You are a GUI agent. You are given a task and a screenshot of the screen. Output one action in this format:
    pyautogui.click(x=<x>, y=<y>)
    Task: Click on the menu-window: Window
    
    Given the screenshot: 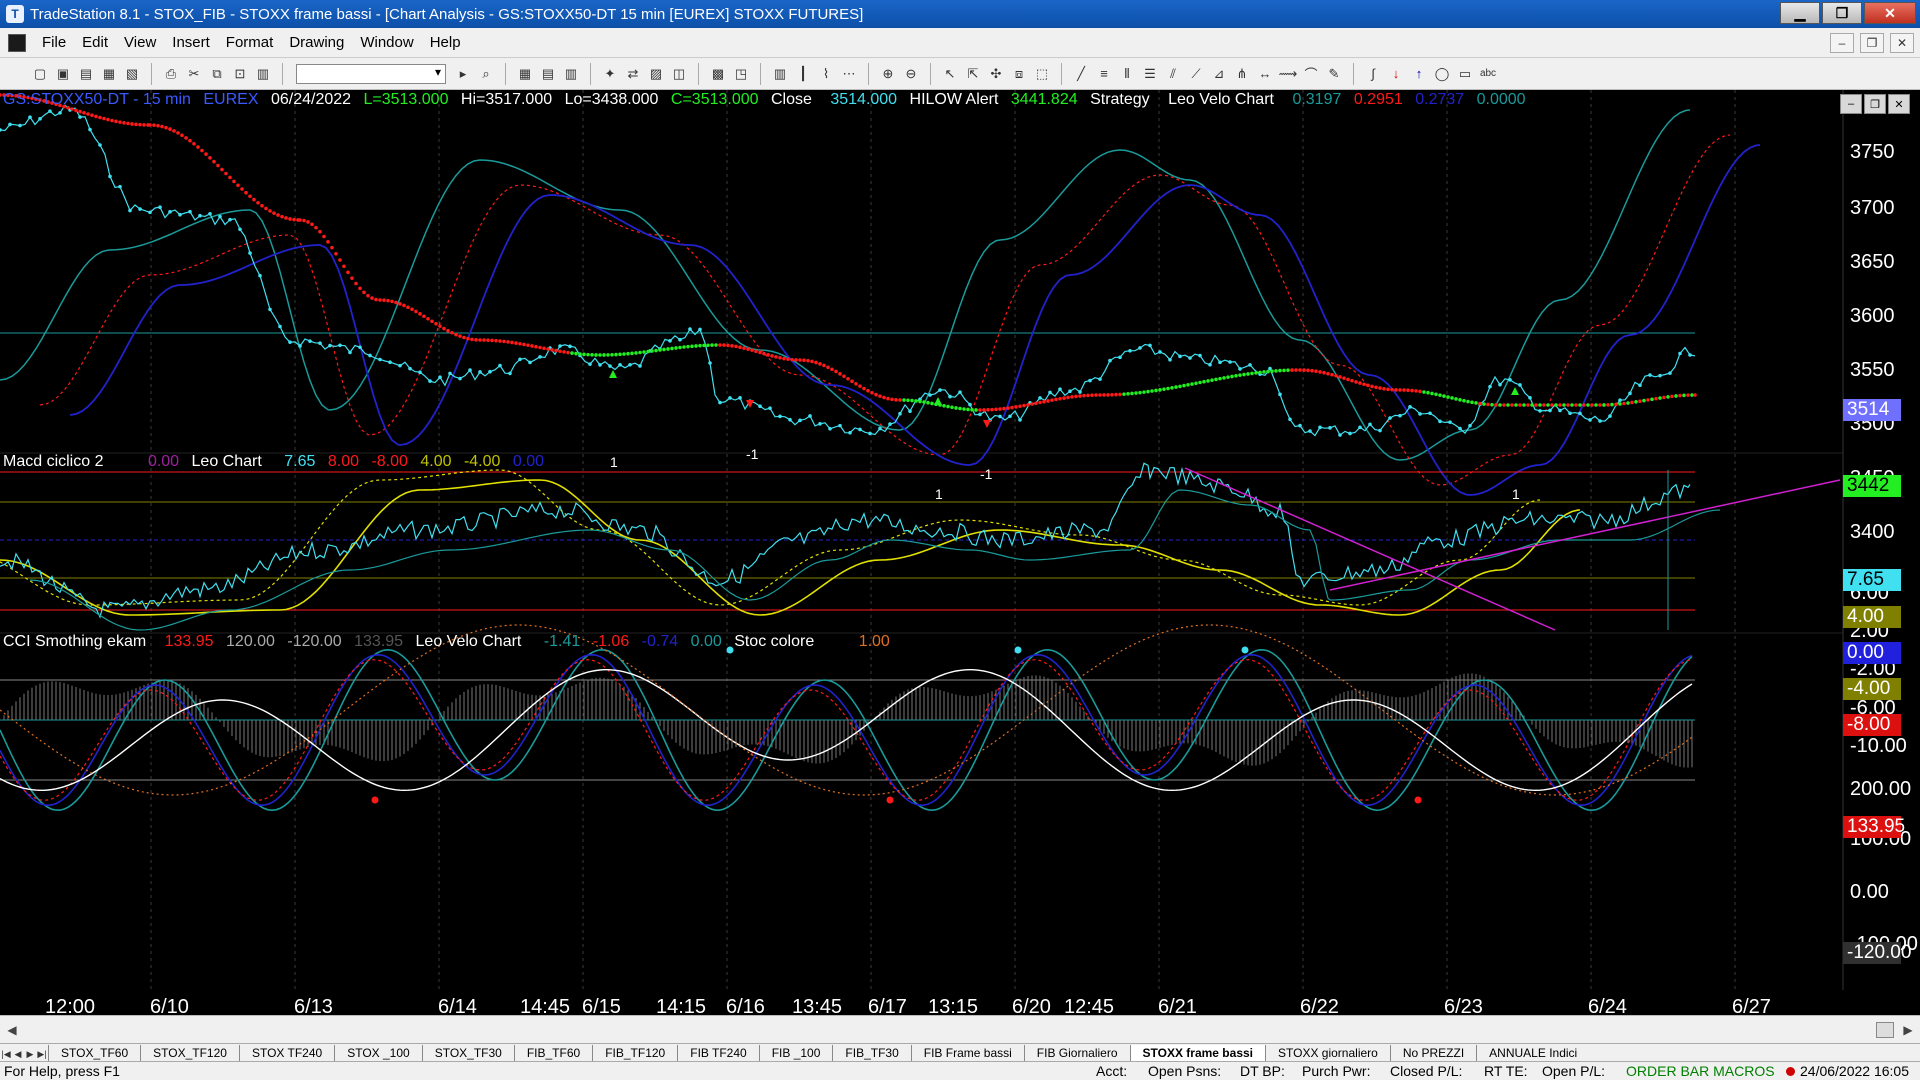 What is the action you would take?
    pyautogui.click(x=386, y=42)
    